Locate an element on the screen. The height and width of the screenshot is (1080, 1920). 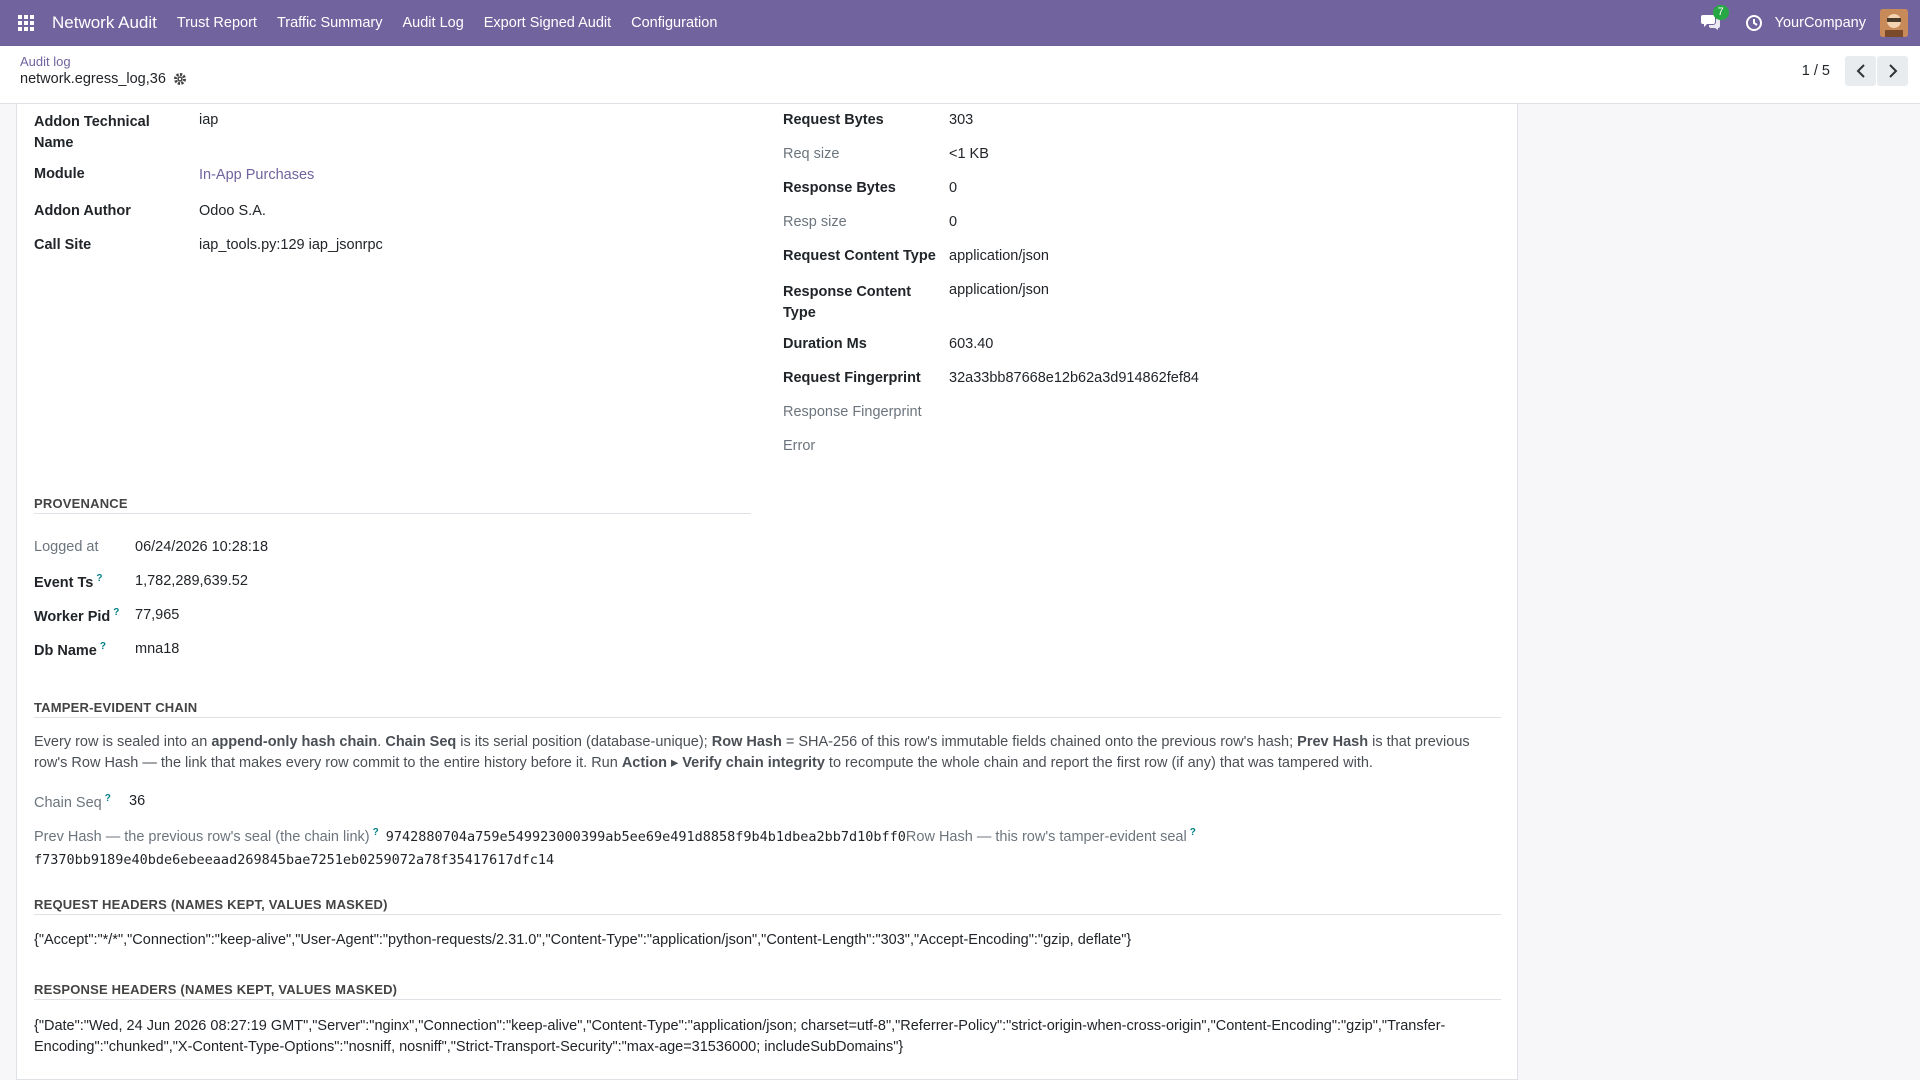
field-label-request-bytes: Request Bytes is located at coordinates (833, 120).